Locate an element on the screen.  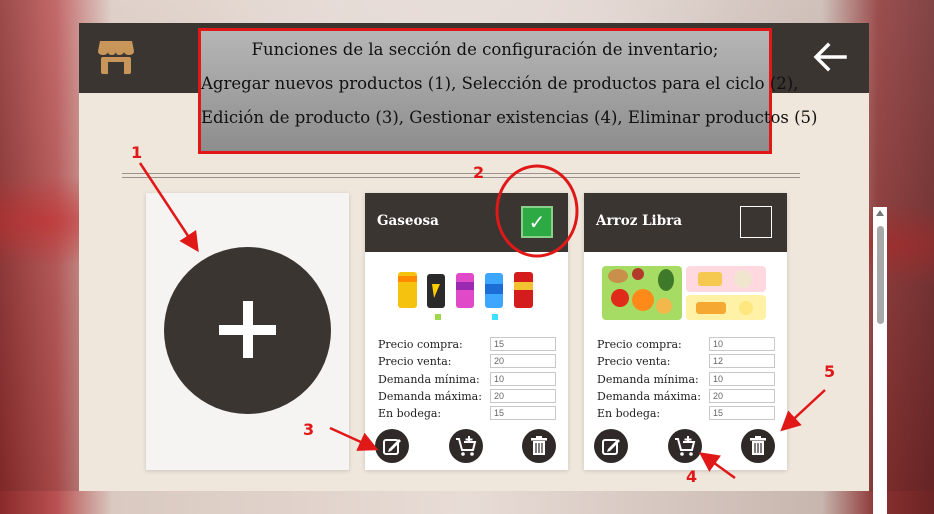
precio-venta-input: 12 is located at coordinates (742, 361).